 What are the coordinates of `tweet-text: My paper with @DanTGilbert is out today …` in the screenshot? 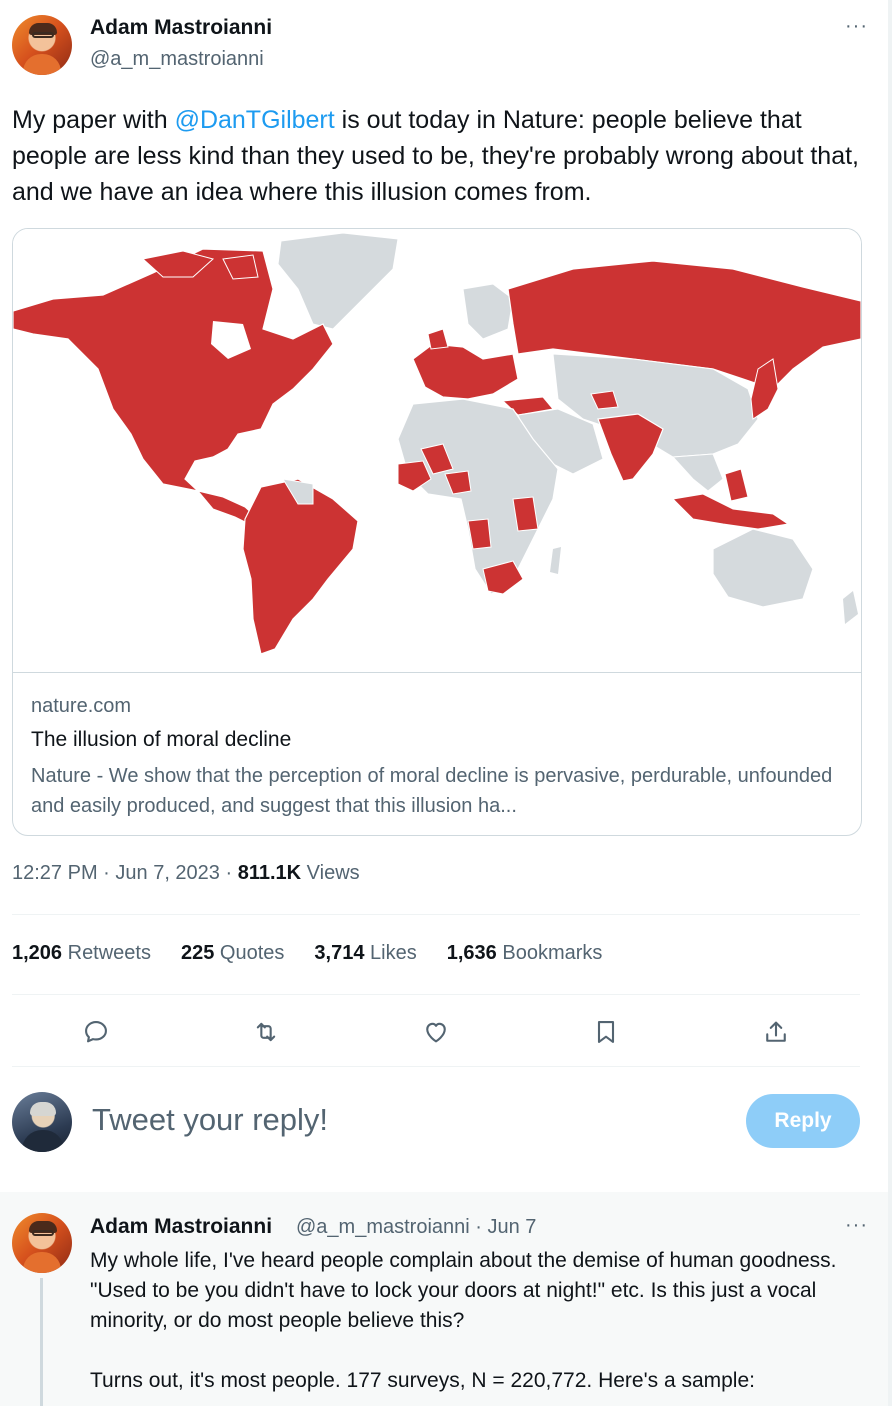 It's located at (437, 156).